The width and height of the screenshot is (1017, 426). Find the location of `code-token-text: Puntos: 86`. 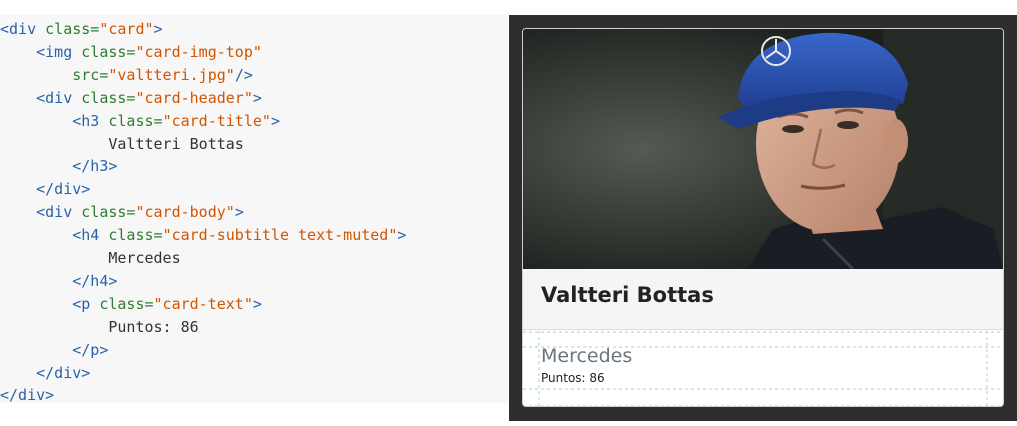

code-token-text: Puntos: 86 is located at coordinates (99, 326).